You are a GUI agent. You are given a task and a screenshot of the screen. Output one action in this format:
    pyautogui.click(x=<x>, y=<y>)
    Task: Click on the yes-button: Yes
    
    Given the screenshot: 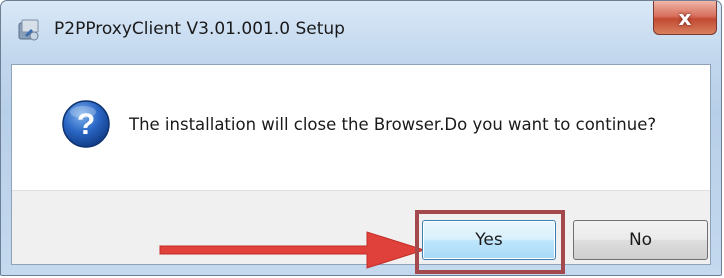 What is the action you would take?
    pyautogui.click(x=489, y=240)
    